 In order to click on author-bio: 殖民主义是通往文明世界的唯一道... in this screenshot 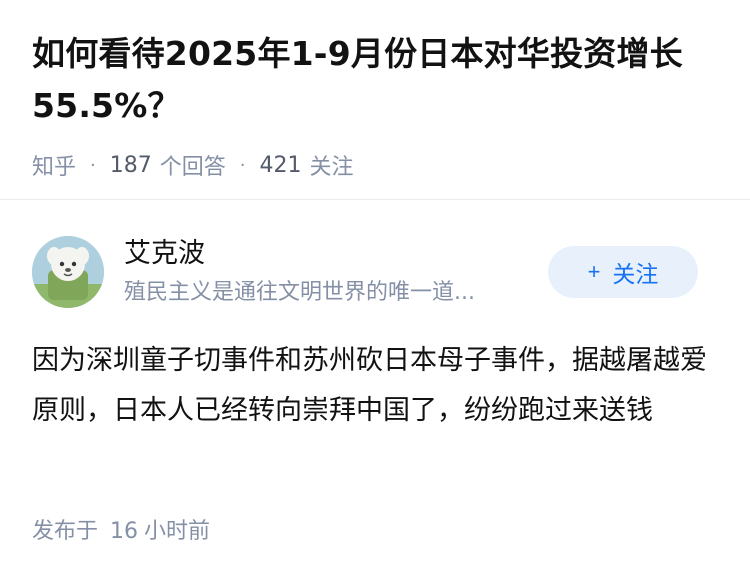, I will do `click(299, 292)`.